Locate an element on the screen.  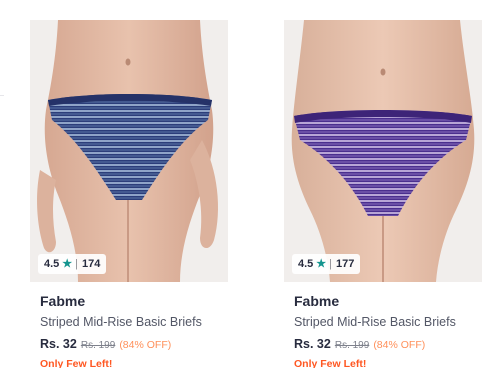
left-divider is located at coordinates (3, 184).